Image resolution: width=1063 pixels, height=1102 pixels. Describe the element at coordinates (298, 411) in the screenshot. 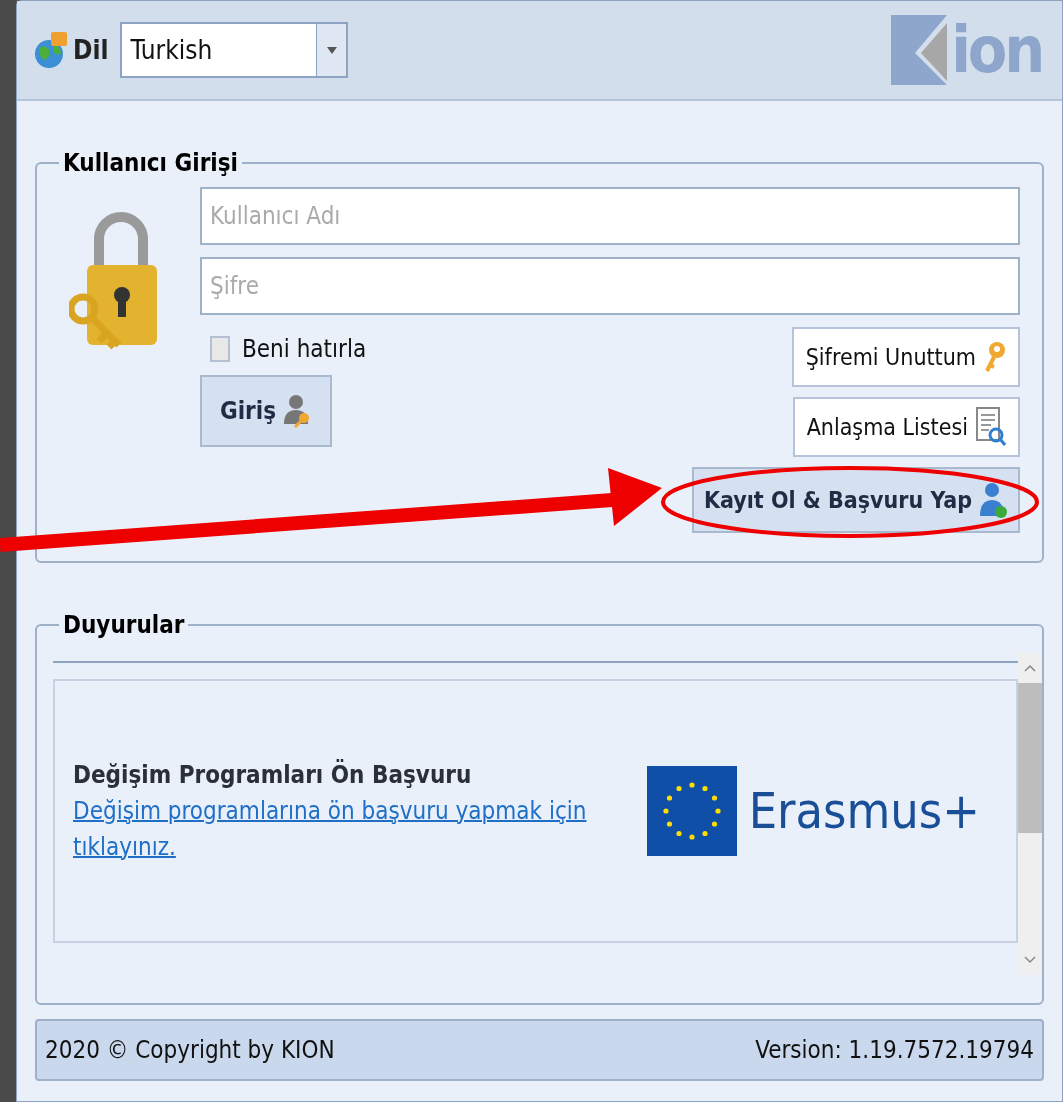

I see `user-key-icon` at that location.